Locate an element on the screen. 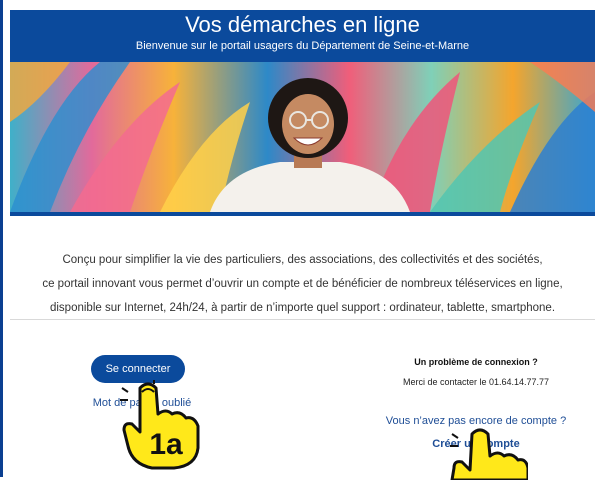 The image size is (595, 480). step-label: 1a is located at coordinates (166, 444).